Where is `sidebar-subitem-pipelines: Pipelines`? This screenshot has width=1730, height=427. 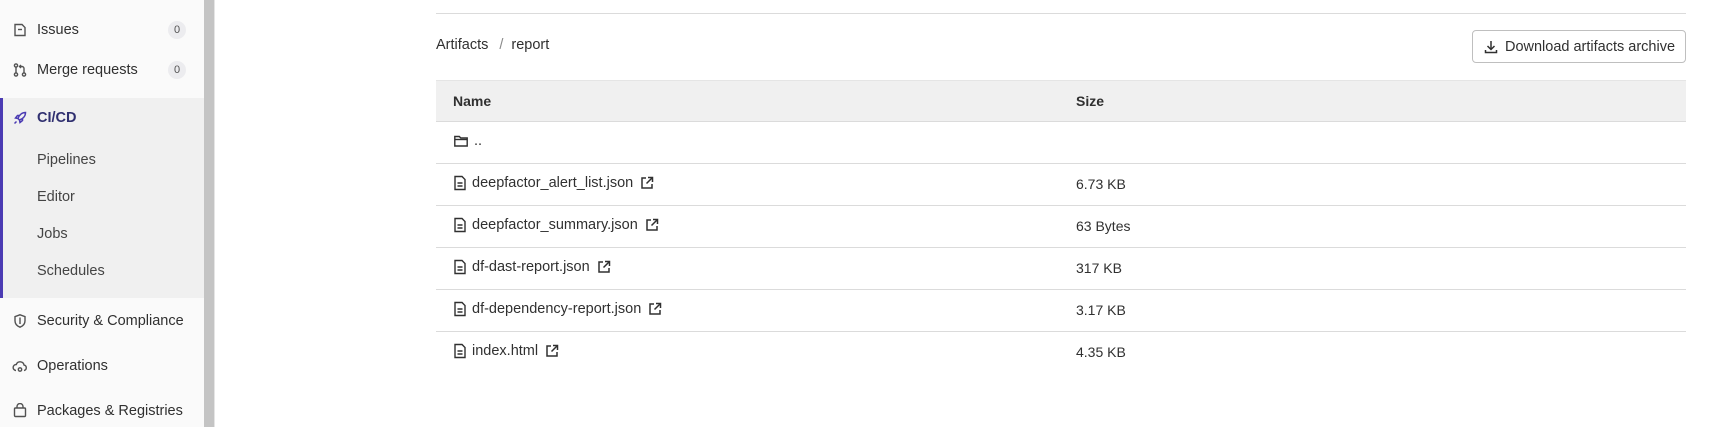 sidebar-subitem-pipelines: Pipelines is located at coordinates (66, 160).